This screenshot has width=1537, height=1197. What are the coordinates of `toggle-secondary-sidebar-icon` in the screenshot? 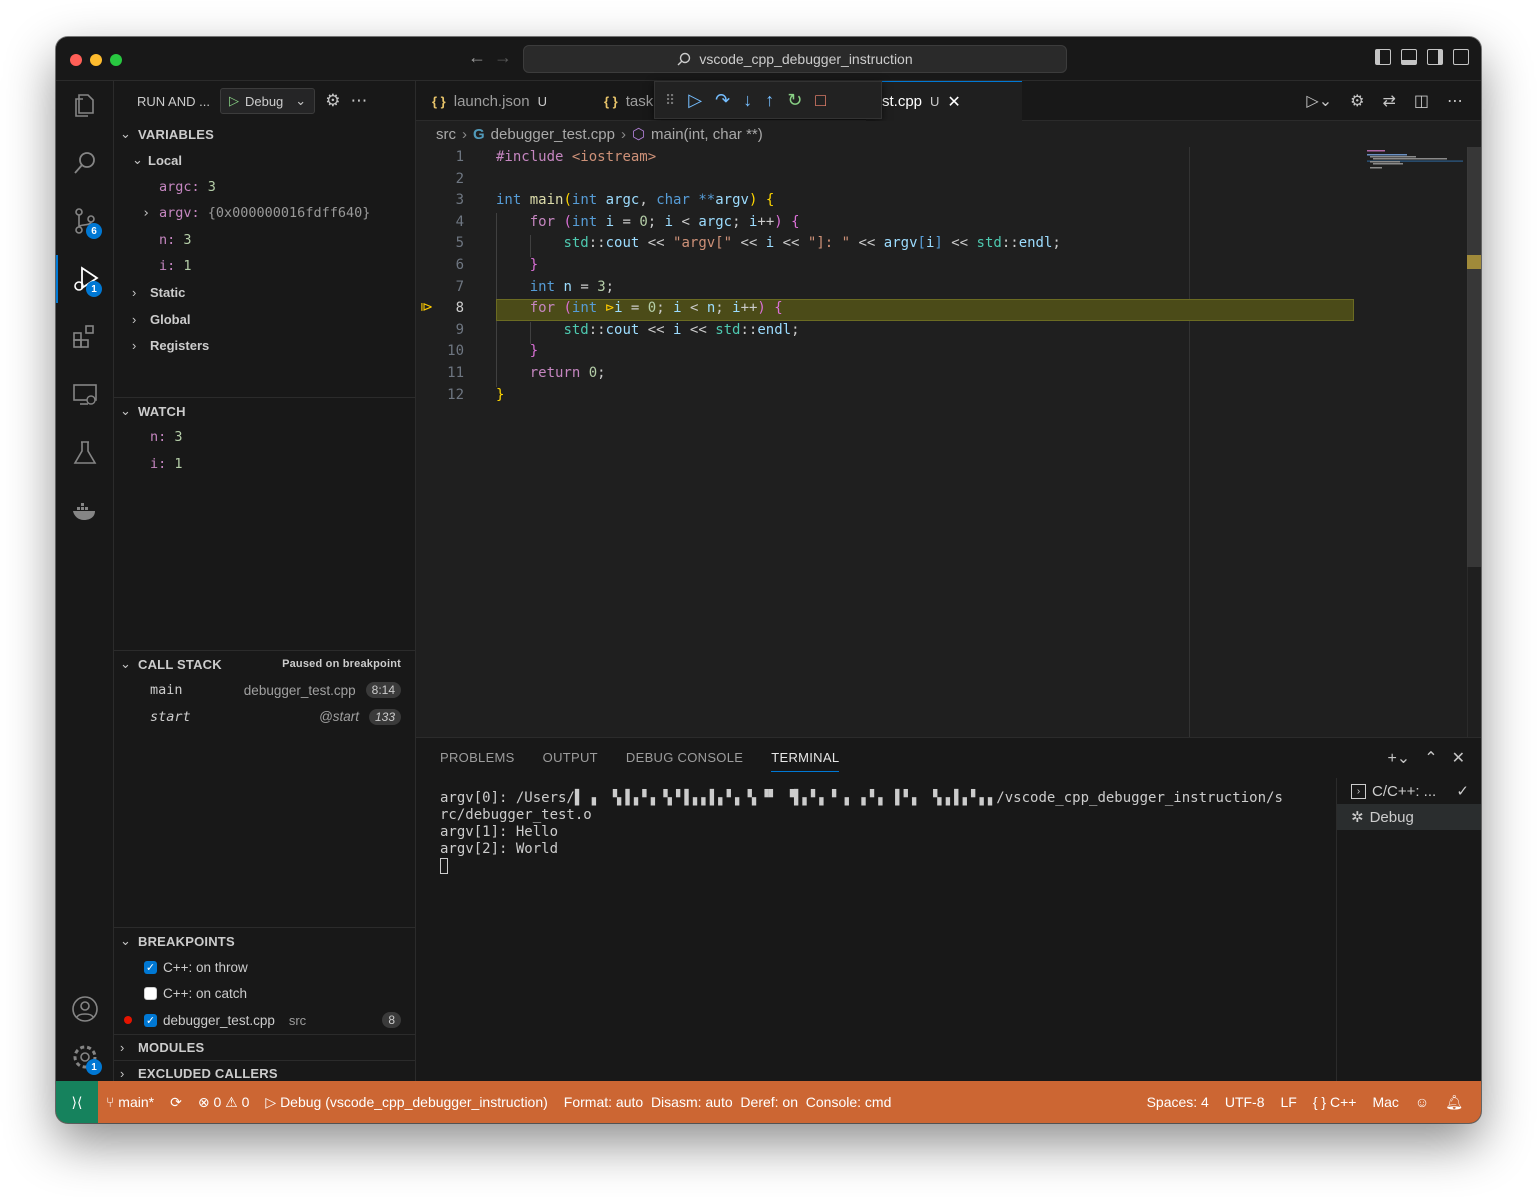 It's located at (1435, 57).